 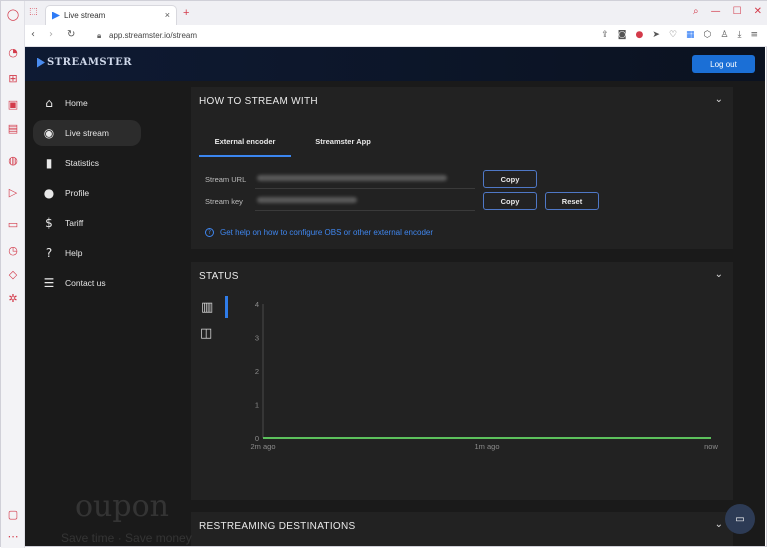 I want to click on chat-widget-button: ▭, so click(x=740, y=519).